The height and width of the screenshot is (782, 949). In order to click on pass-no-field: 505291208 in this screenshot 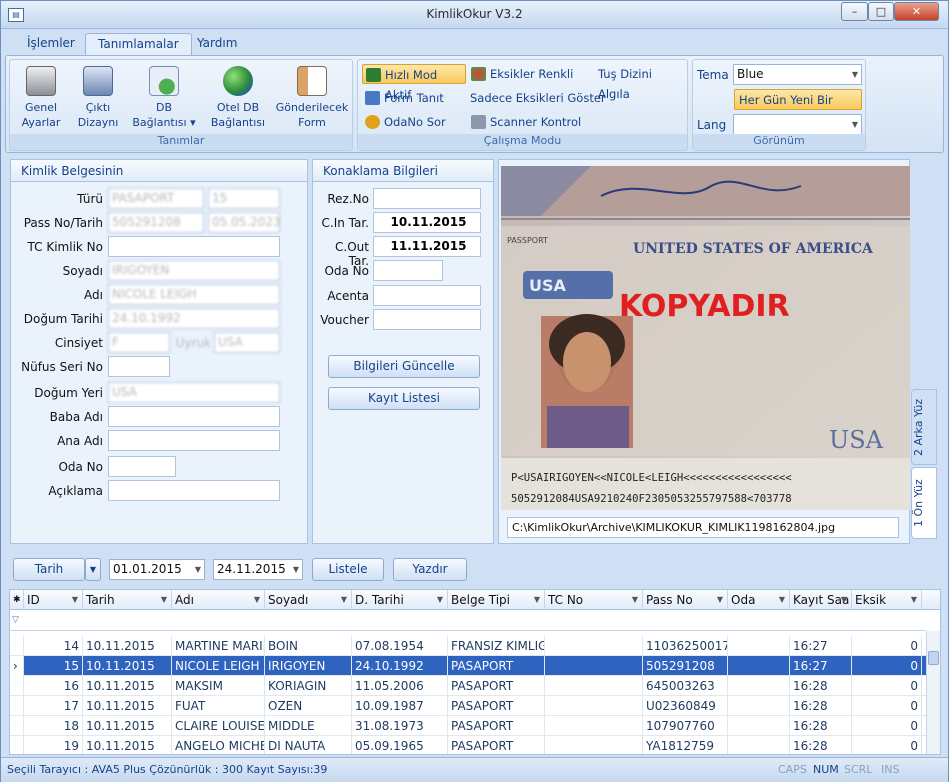, I will do `click(156, 222)`.